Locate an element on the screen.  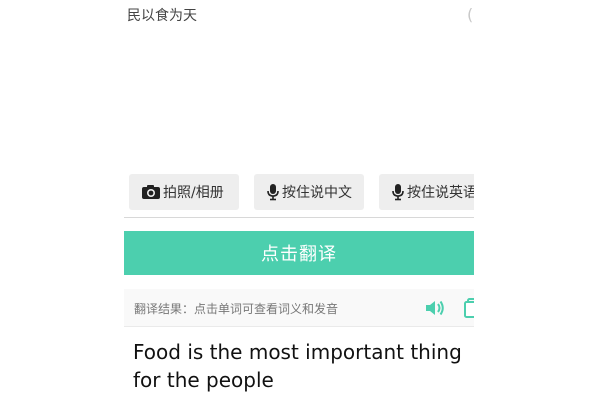
clear-input-icon: ( is located at coordinates (470, 15).